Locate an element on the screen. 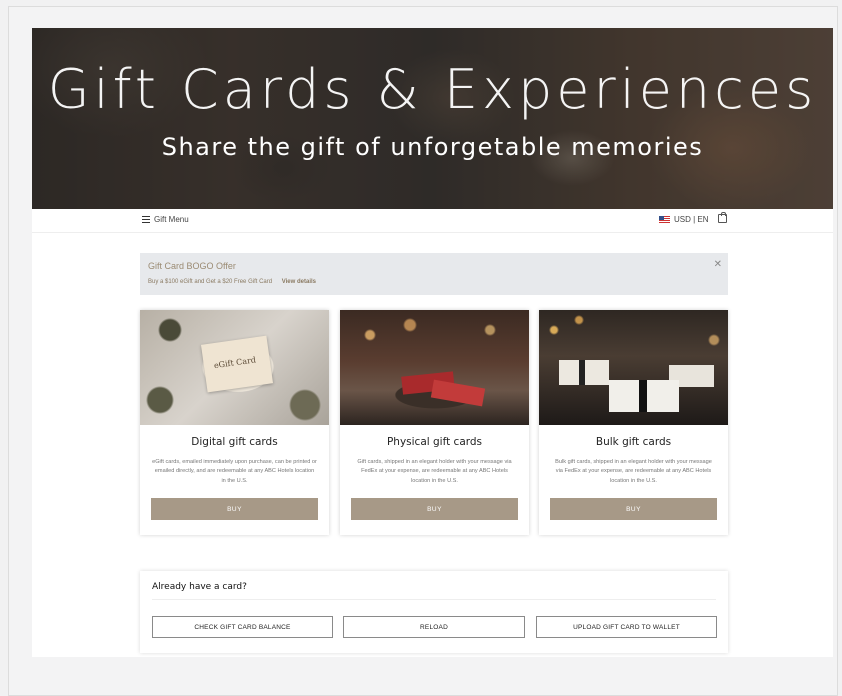  egift-card-text: eGift Card is located at coordinates (235, 363).